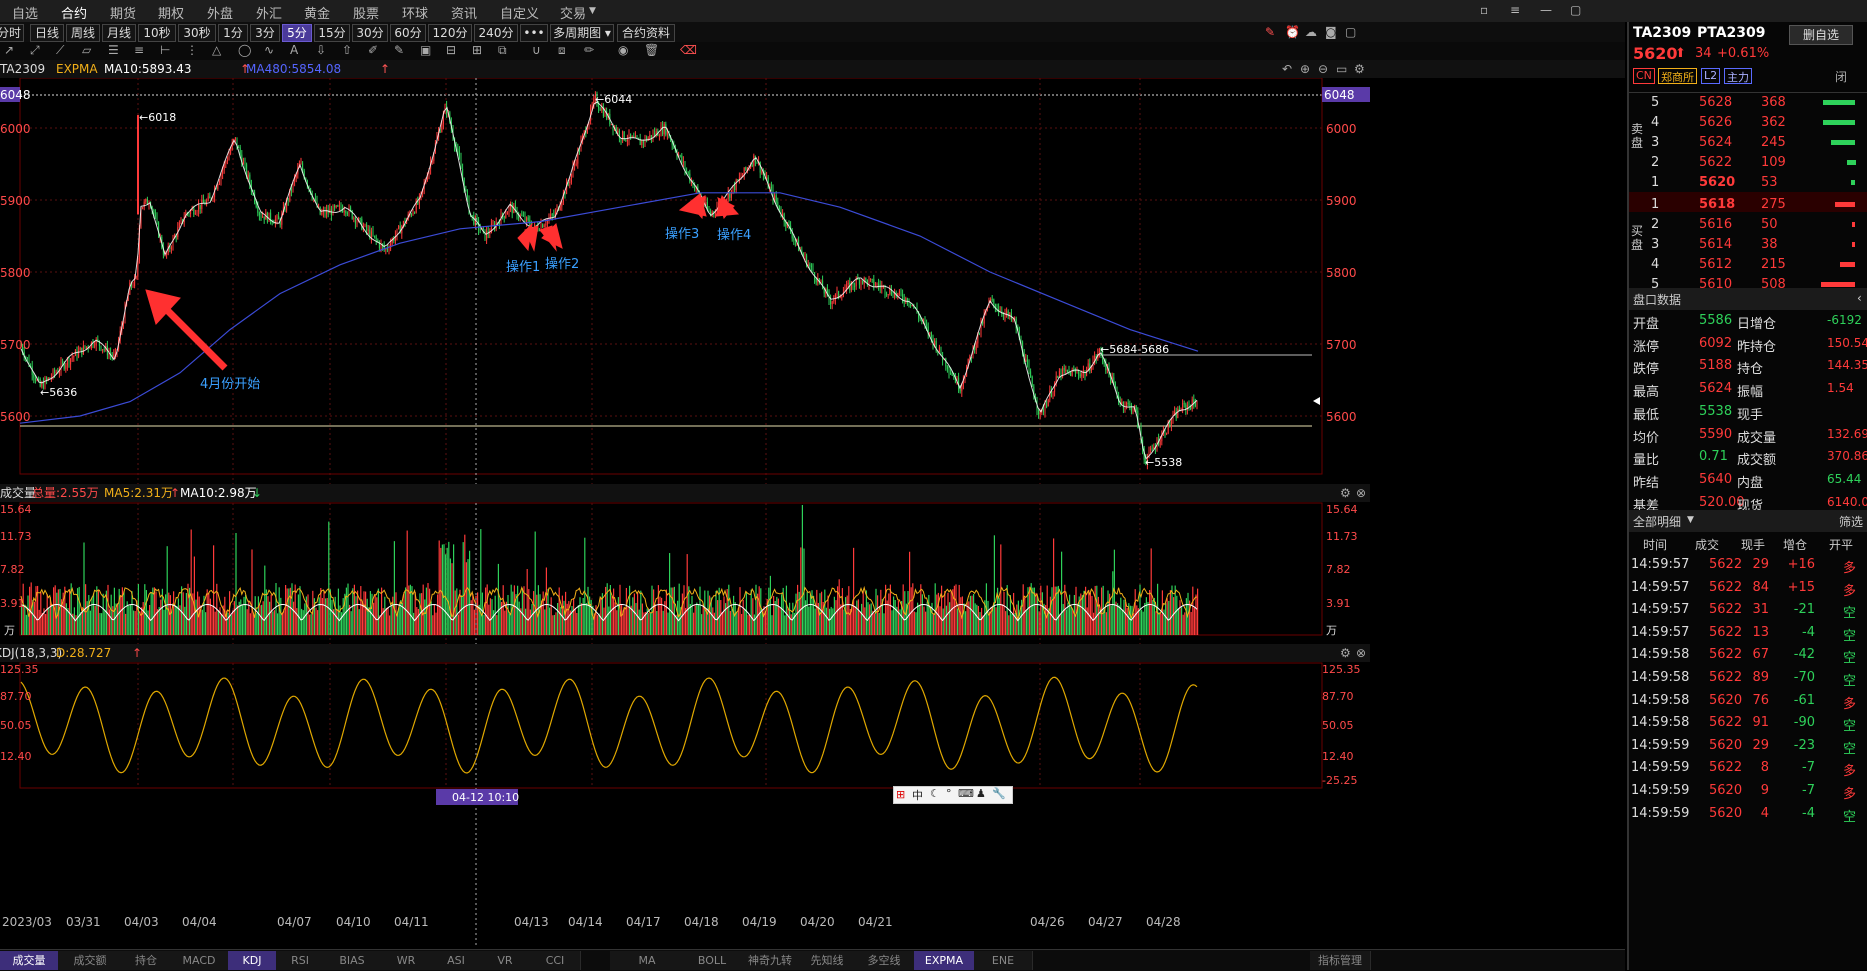  What do you see at coordinates (1748, 655) in the screenshot?
I see `tick-row: 14:59:58 5622 67 -42 空` at bounding box center [1748, 655].